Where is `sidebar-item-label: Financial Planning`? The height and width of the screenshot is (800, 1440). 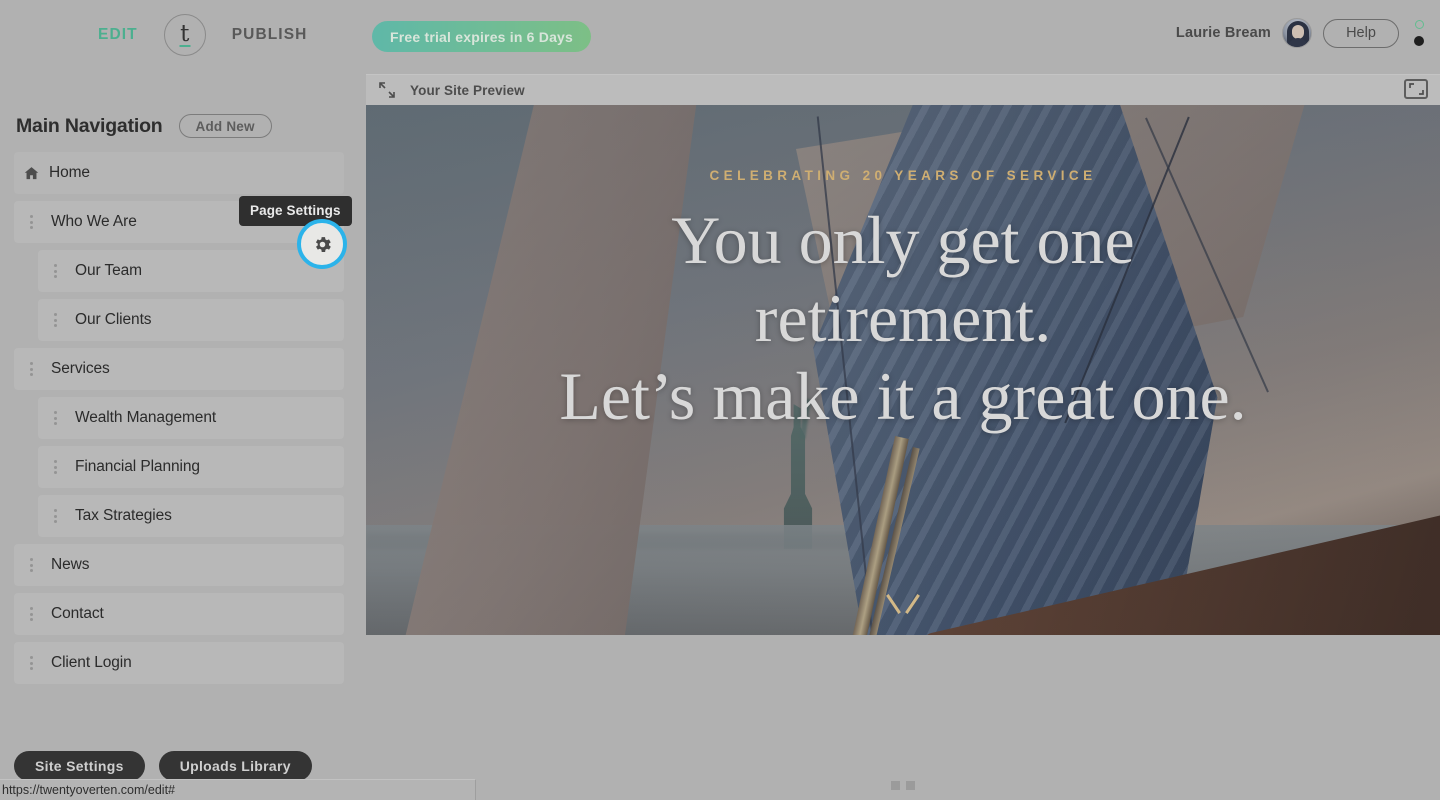
sidebar-item-label: Financial Planning is located at coordinates (137, 466).